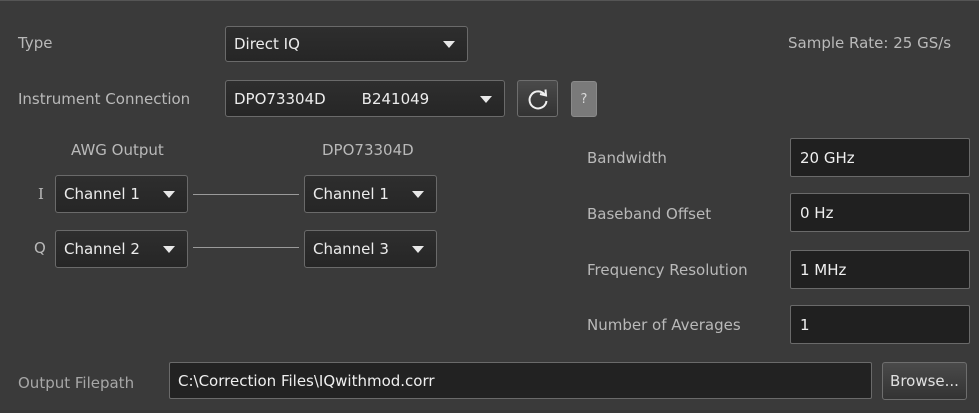 Image resolution: width=979 pixels, height=413 pixels. I want to click on scope-i-channel-dropdown: Channel 1, so click(370, 194).